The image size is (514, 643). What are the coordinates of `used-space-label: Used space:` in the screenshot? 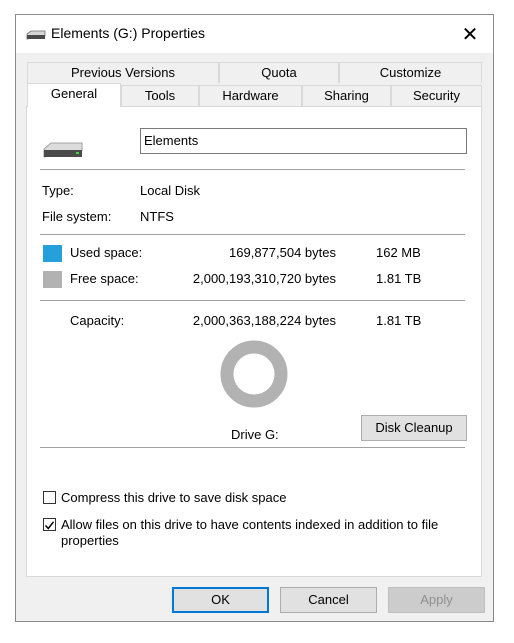 It's located at (106, 252).